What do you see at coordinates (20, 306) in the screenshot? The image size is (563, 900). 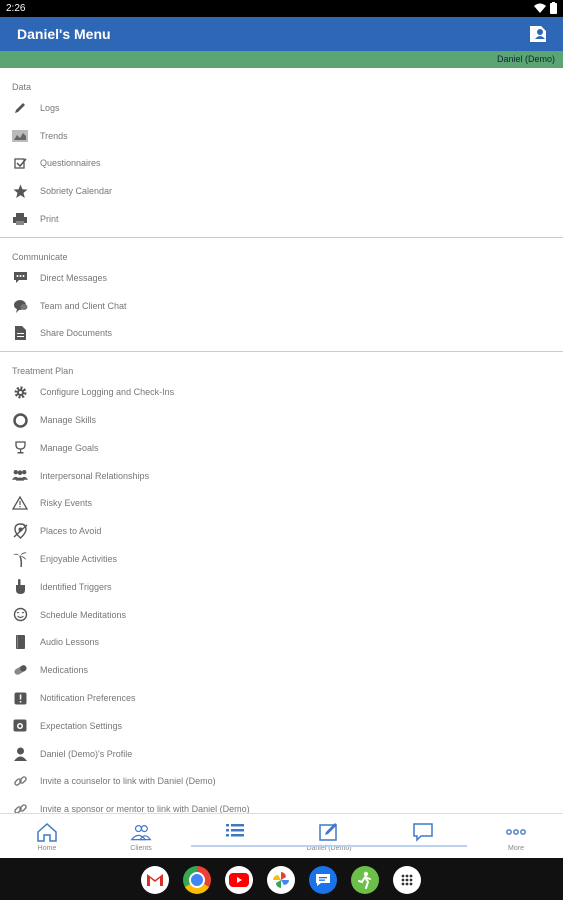 I see `chat-icon` at bounding box center [20, 306].